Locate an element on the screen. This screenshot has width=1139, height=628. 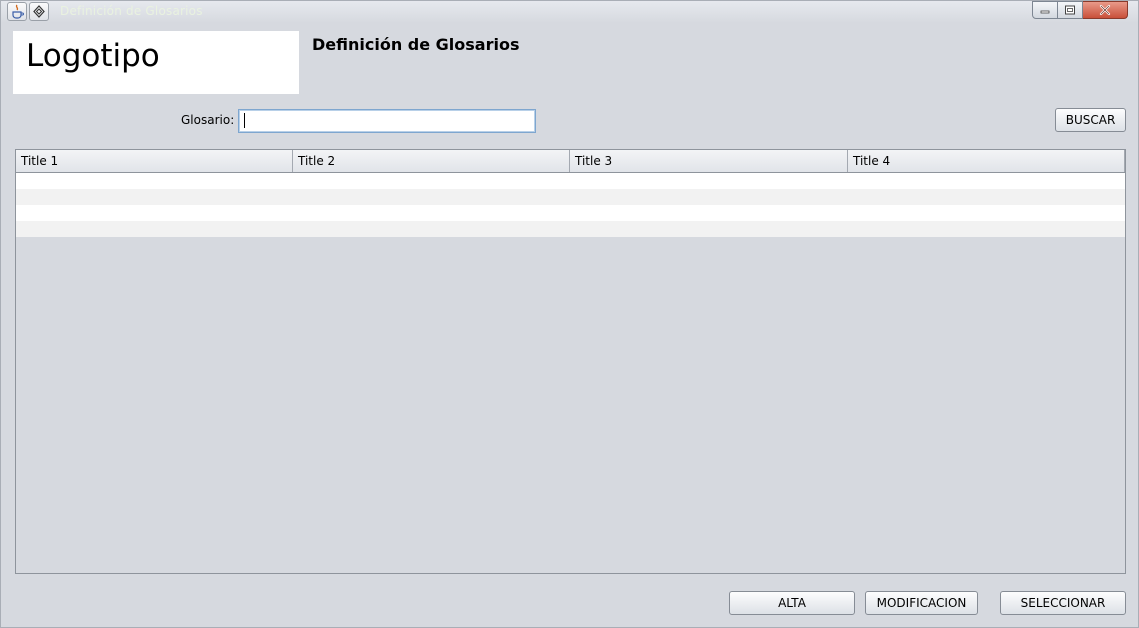
glosario-input is located at coordinates (387, 121).